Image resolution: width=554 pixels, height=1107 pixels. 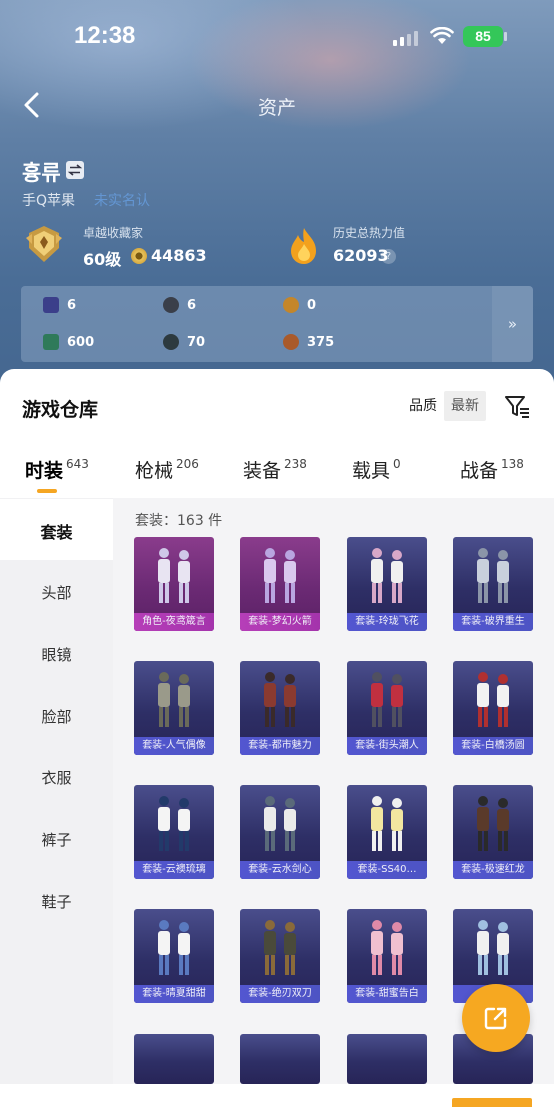 I want to click on stat-item: 70, so click(x=184, y=342).